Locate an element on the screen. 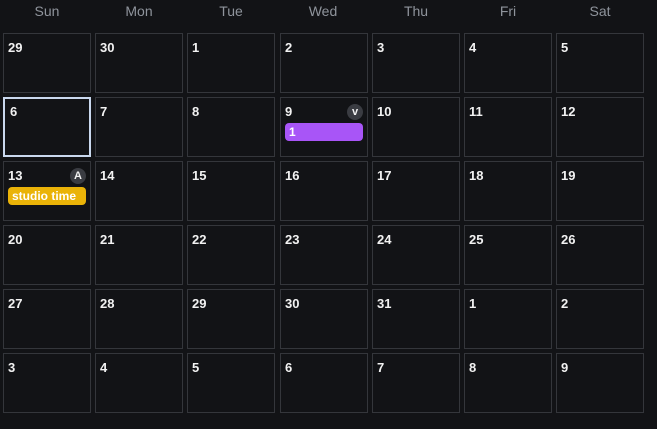 The image size is (657, 429). day-number: 16 is located at coordinates (292, 175).